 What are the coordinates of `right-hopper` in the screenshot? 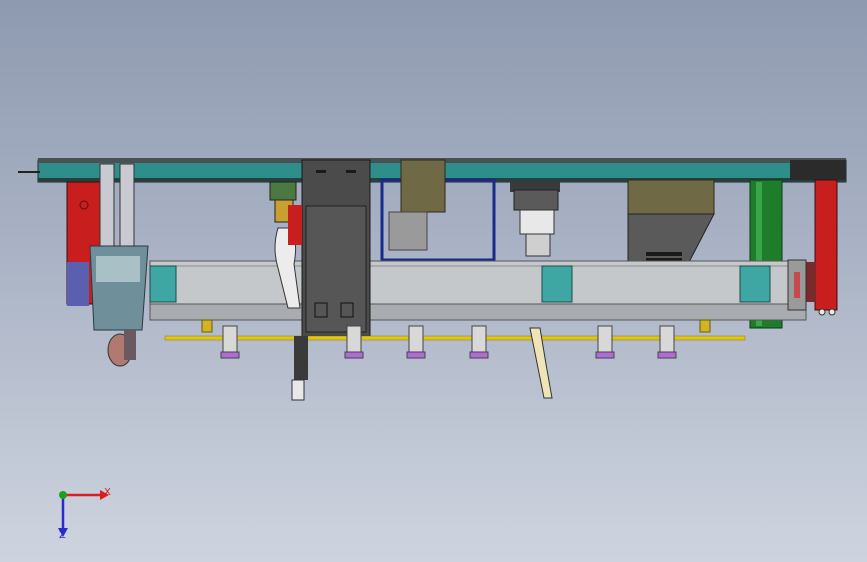 It's located at (671, 222).